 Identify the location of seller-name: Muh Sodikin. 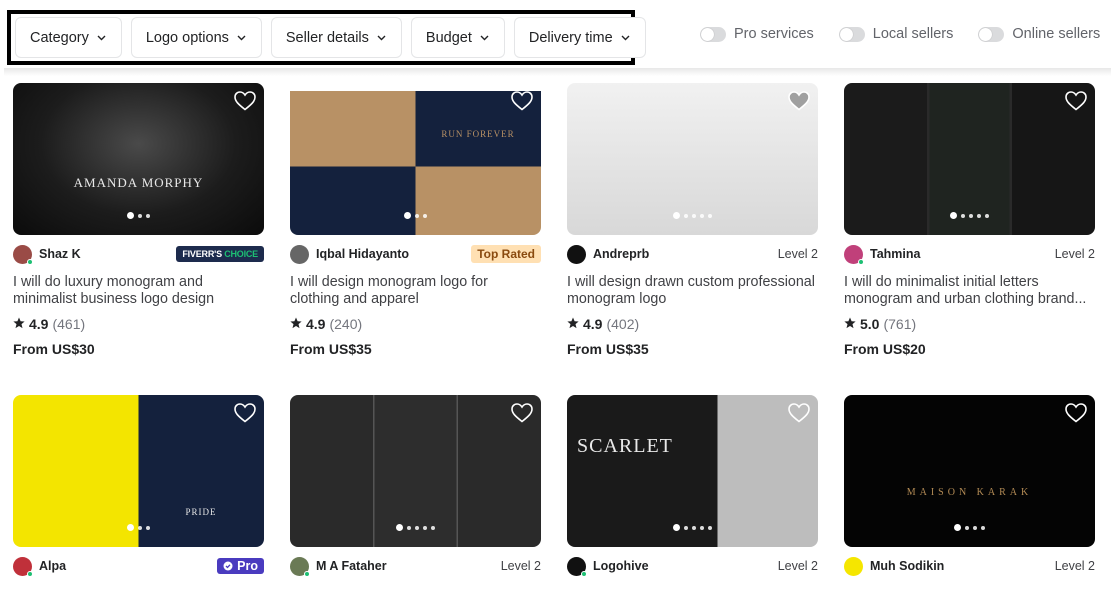
(962, 566).